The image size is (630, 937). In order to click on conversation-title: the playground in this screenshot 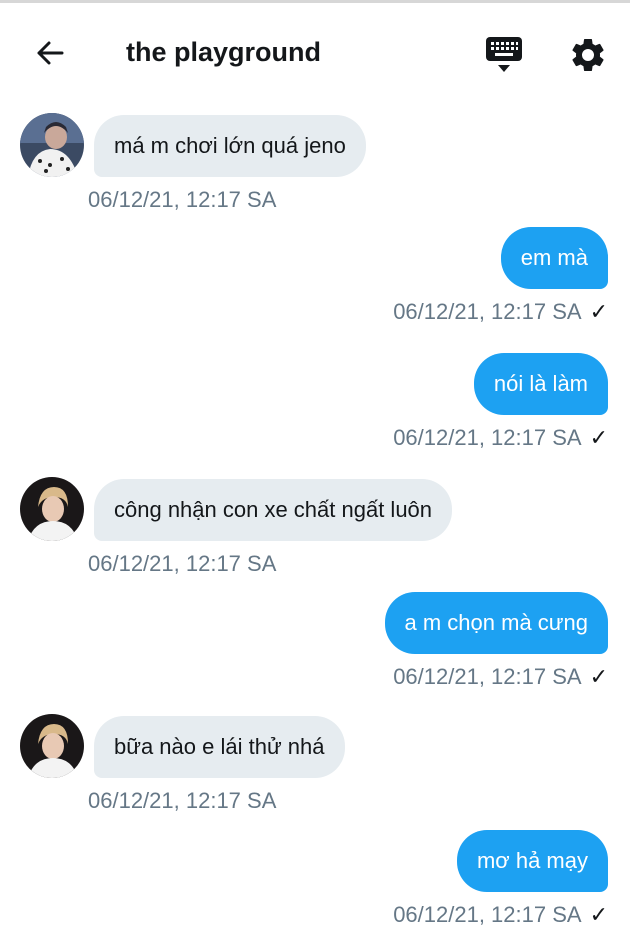, I will do `click(223, 52)`.